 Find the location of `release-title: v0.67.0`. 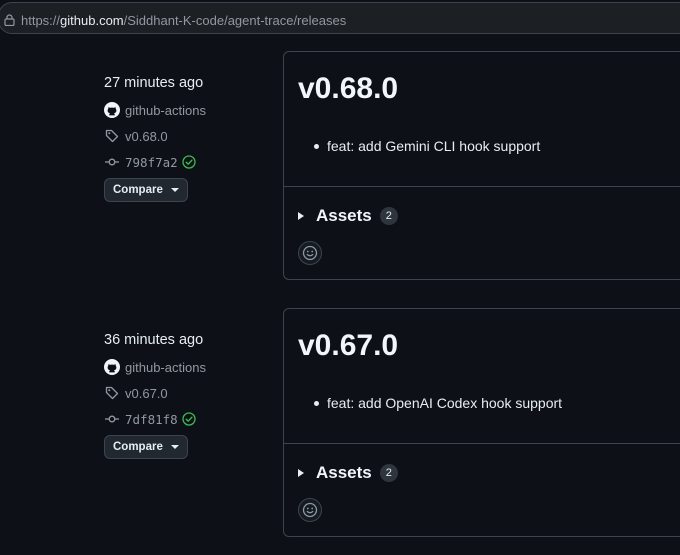

release-title: v0.67.0 is located at coordinates (348, 346).